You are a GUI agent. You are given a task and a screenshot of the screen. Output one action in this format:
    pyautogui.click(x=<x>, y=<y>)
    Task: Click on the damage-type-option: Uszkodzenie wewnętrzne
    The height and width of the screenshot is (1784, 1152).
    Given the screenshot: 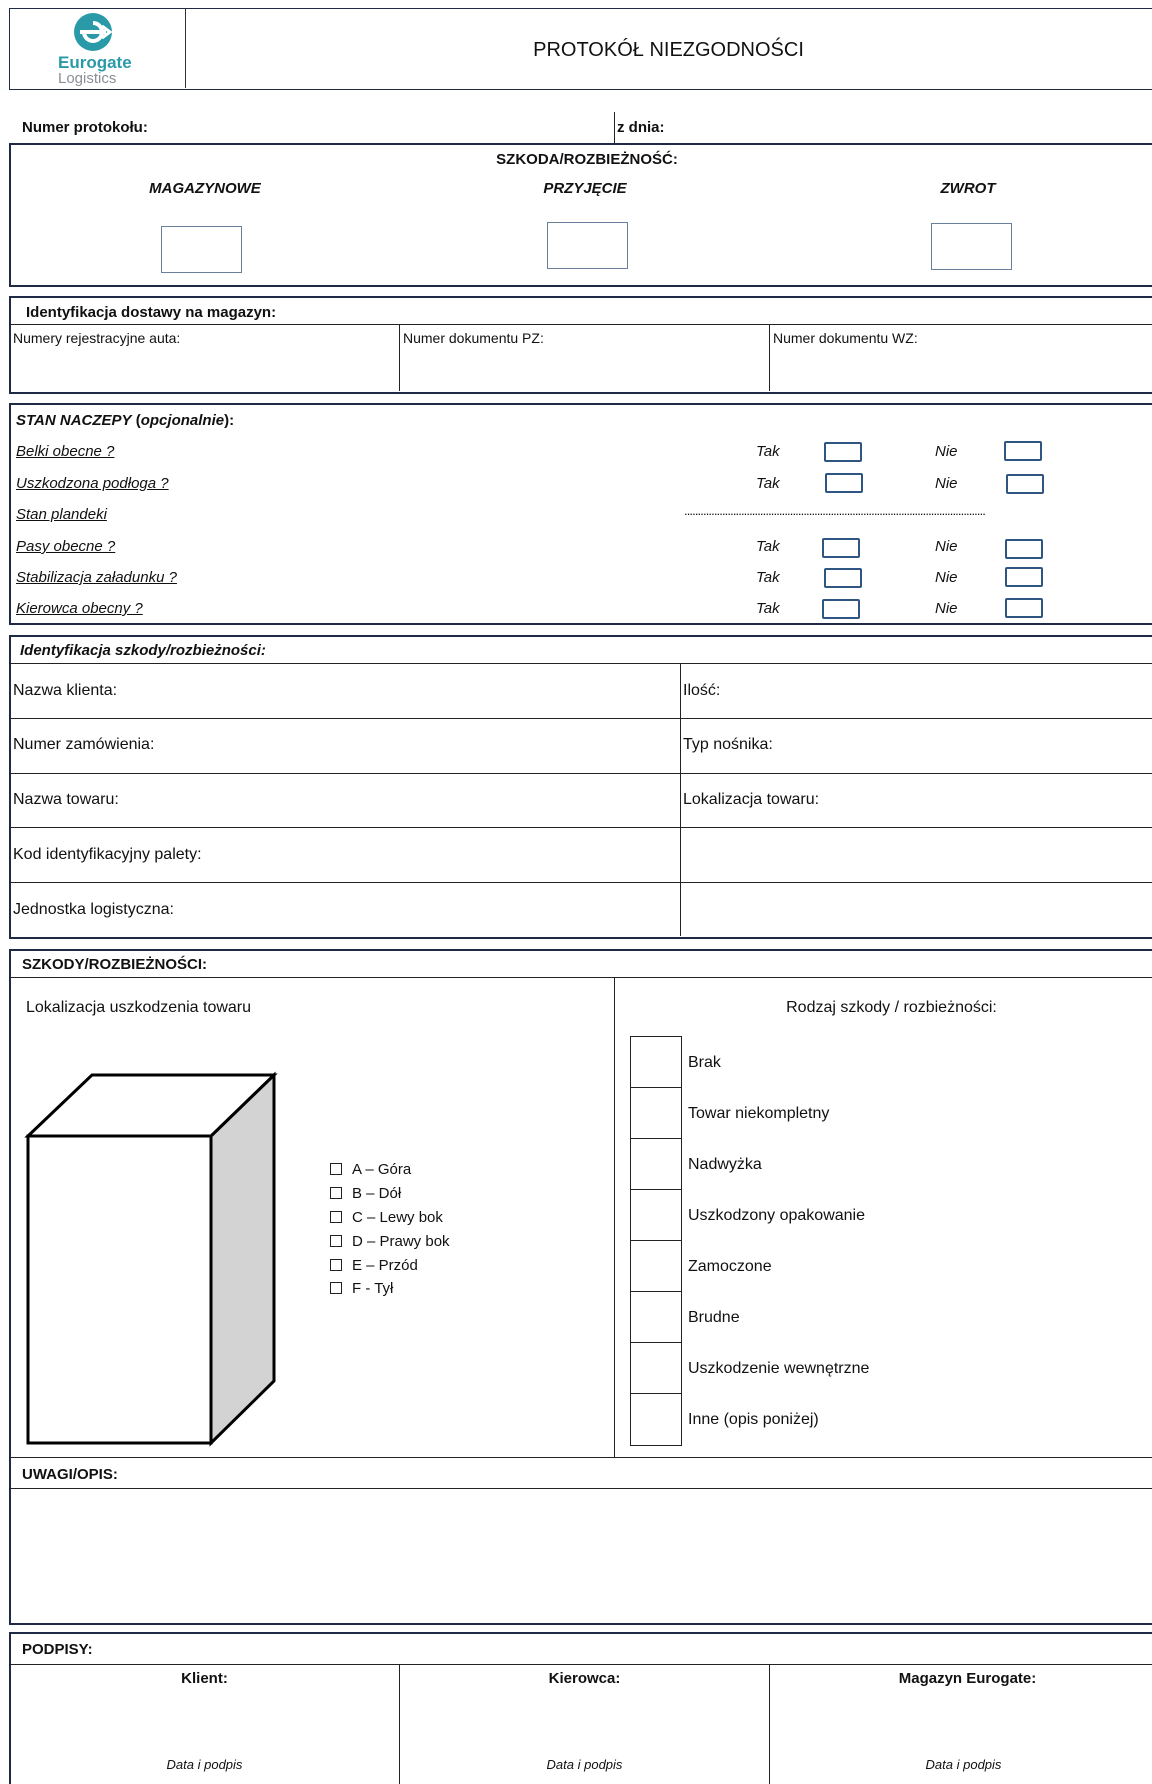 What is the action you would take?
    pyautogui.click(x=796, y=1368)
    